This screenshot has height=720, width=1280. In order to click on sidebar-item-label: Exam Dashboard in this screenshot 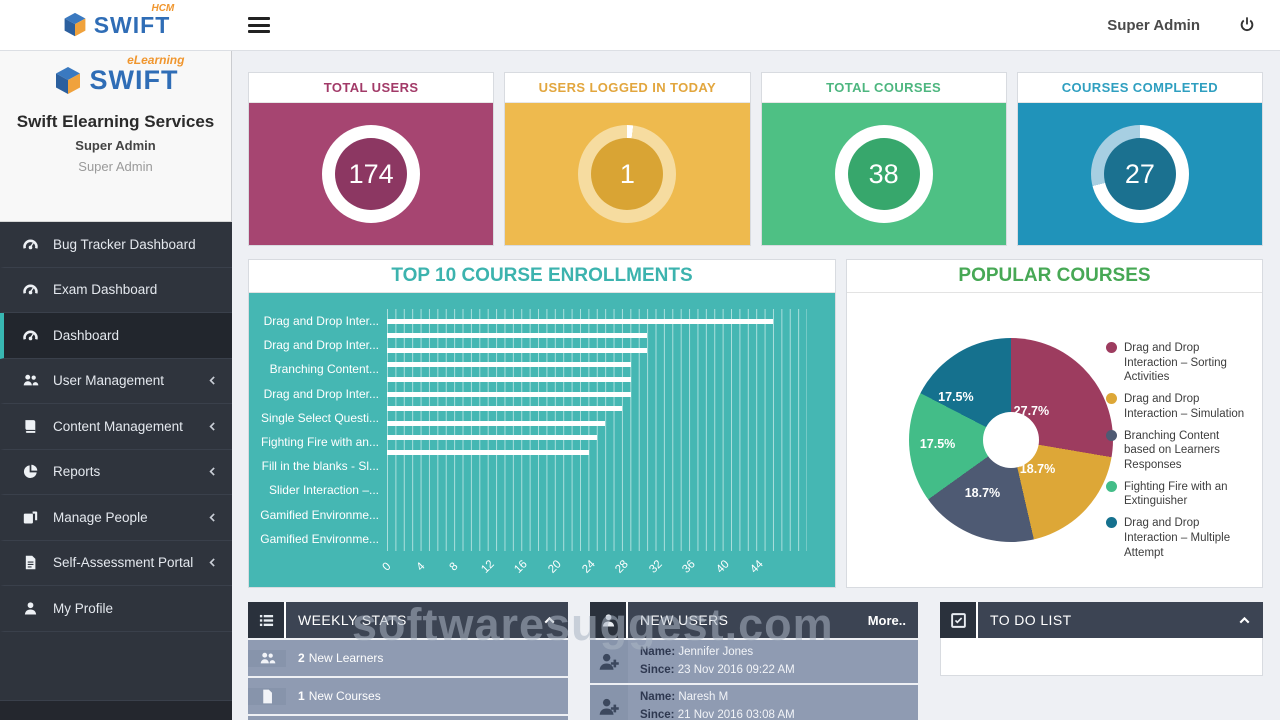, I will do `click(105, 290)`.